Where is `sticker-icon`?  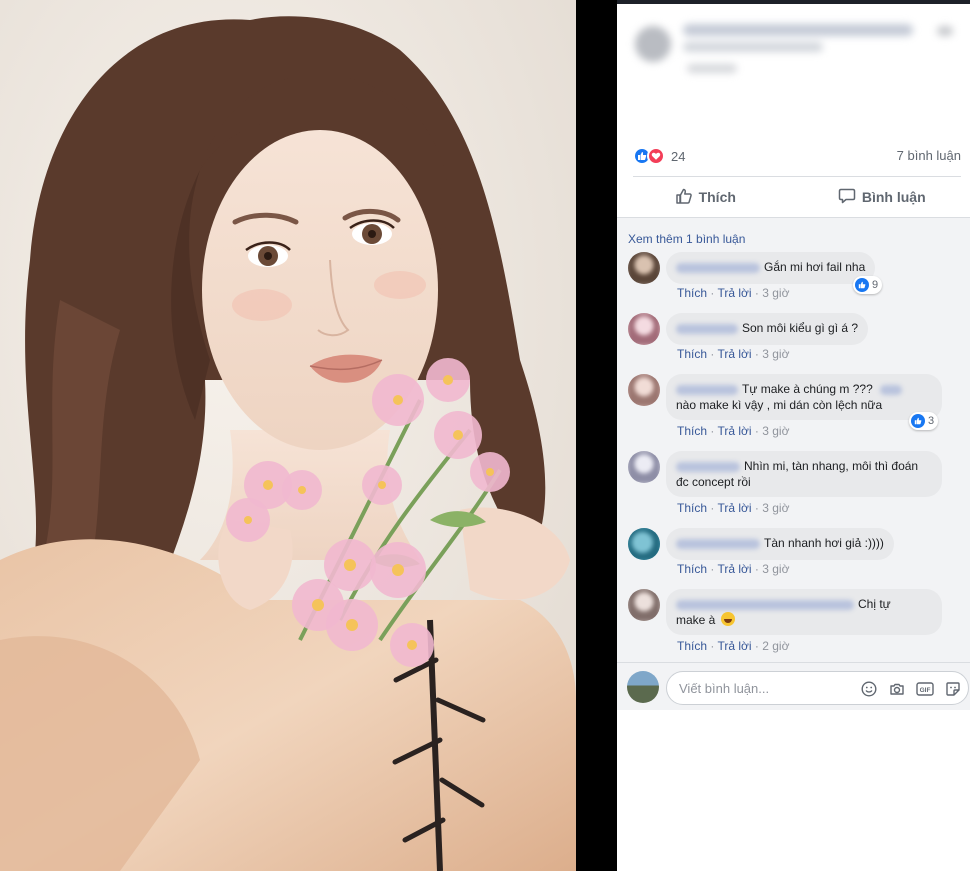 sticker-icon is located at coordinates (953, 689).